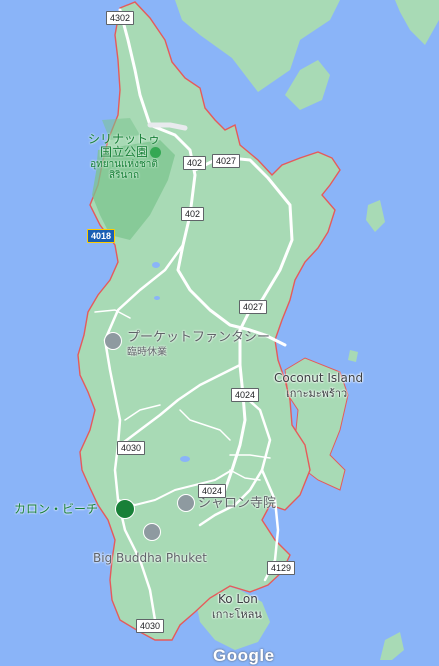 This screenshot has width=439, height=666. What do you see at coordinates (193, 214) in the screenshot?
I see `route-shield-402-south: 402` at bounding box center [193, 214].